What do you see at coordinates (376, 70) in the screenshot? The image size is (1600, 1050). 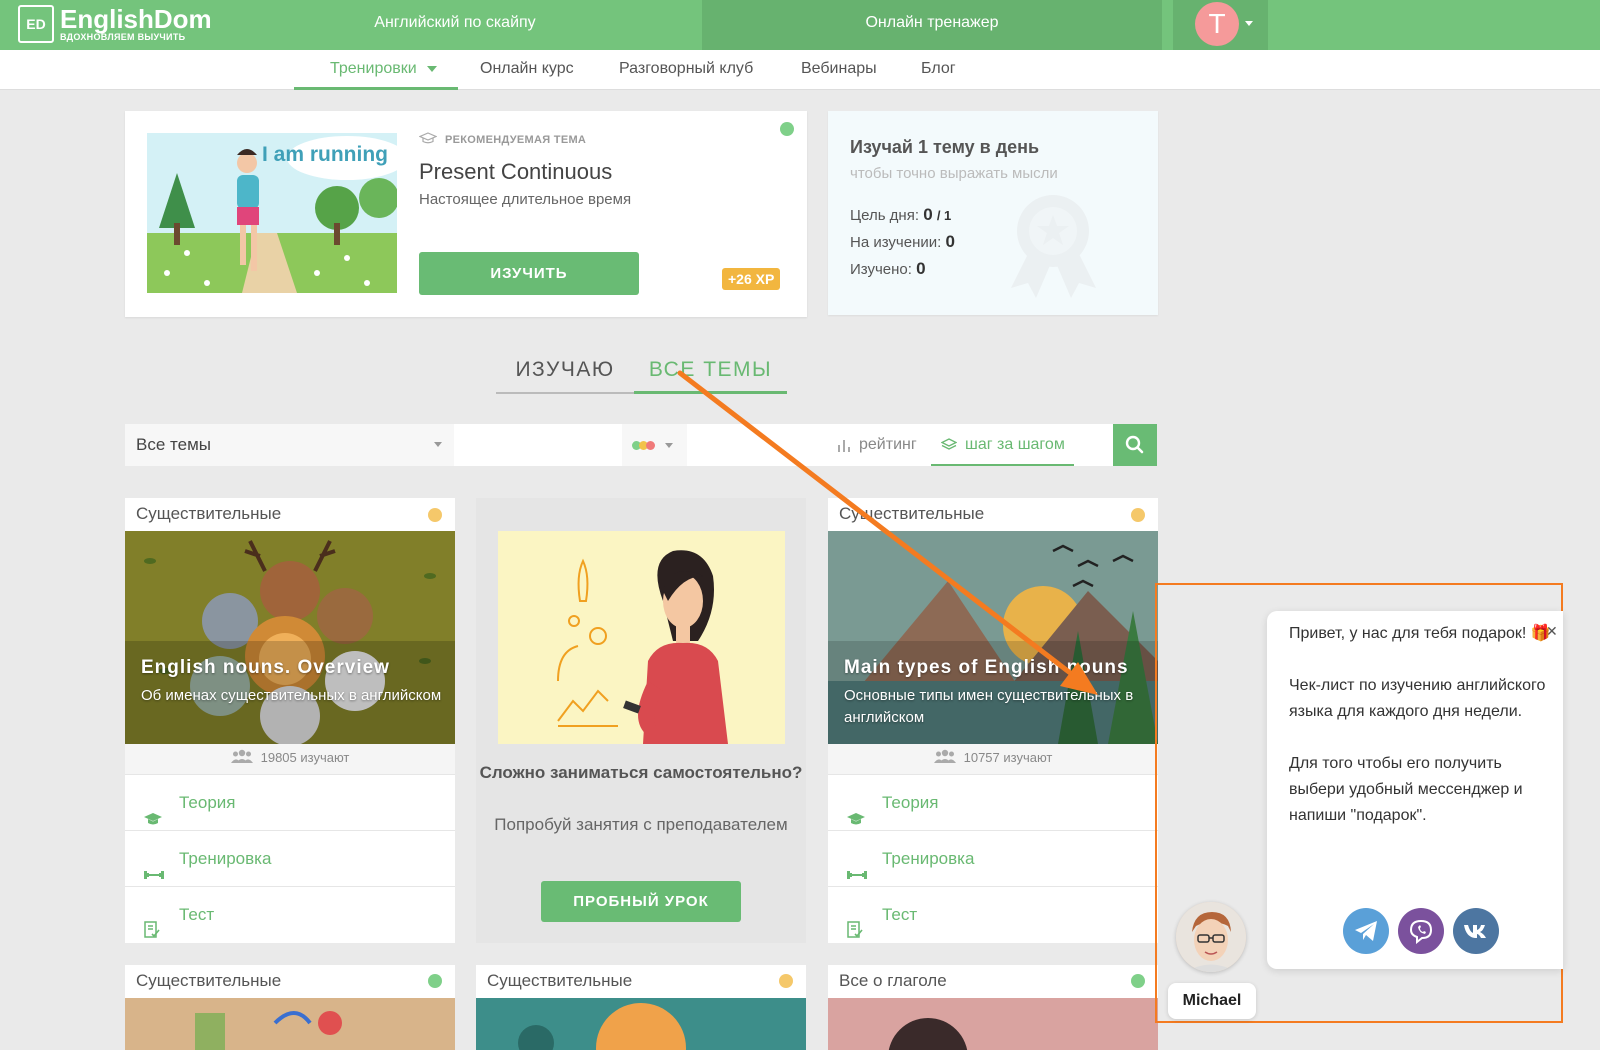 I see `subnav-trainings: Тренировки` at bounding box center [376, 70].